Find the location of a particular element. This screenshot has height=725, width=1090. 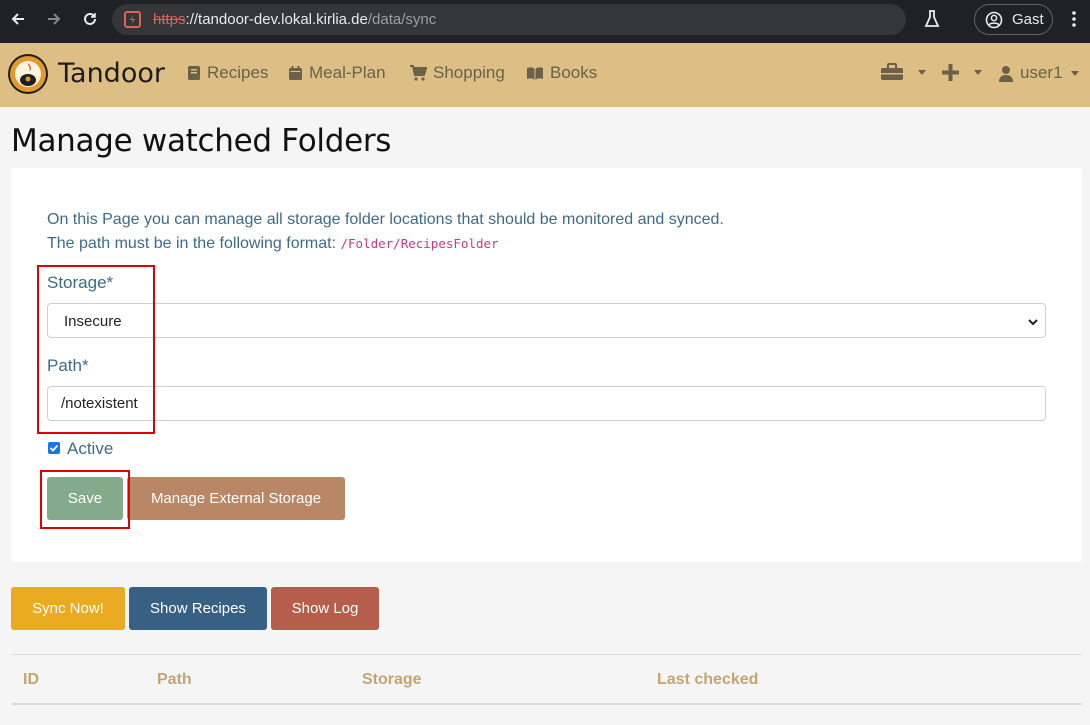

show-recipes-button: Show Recipes is located at coordinates (198, 608).